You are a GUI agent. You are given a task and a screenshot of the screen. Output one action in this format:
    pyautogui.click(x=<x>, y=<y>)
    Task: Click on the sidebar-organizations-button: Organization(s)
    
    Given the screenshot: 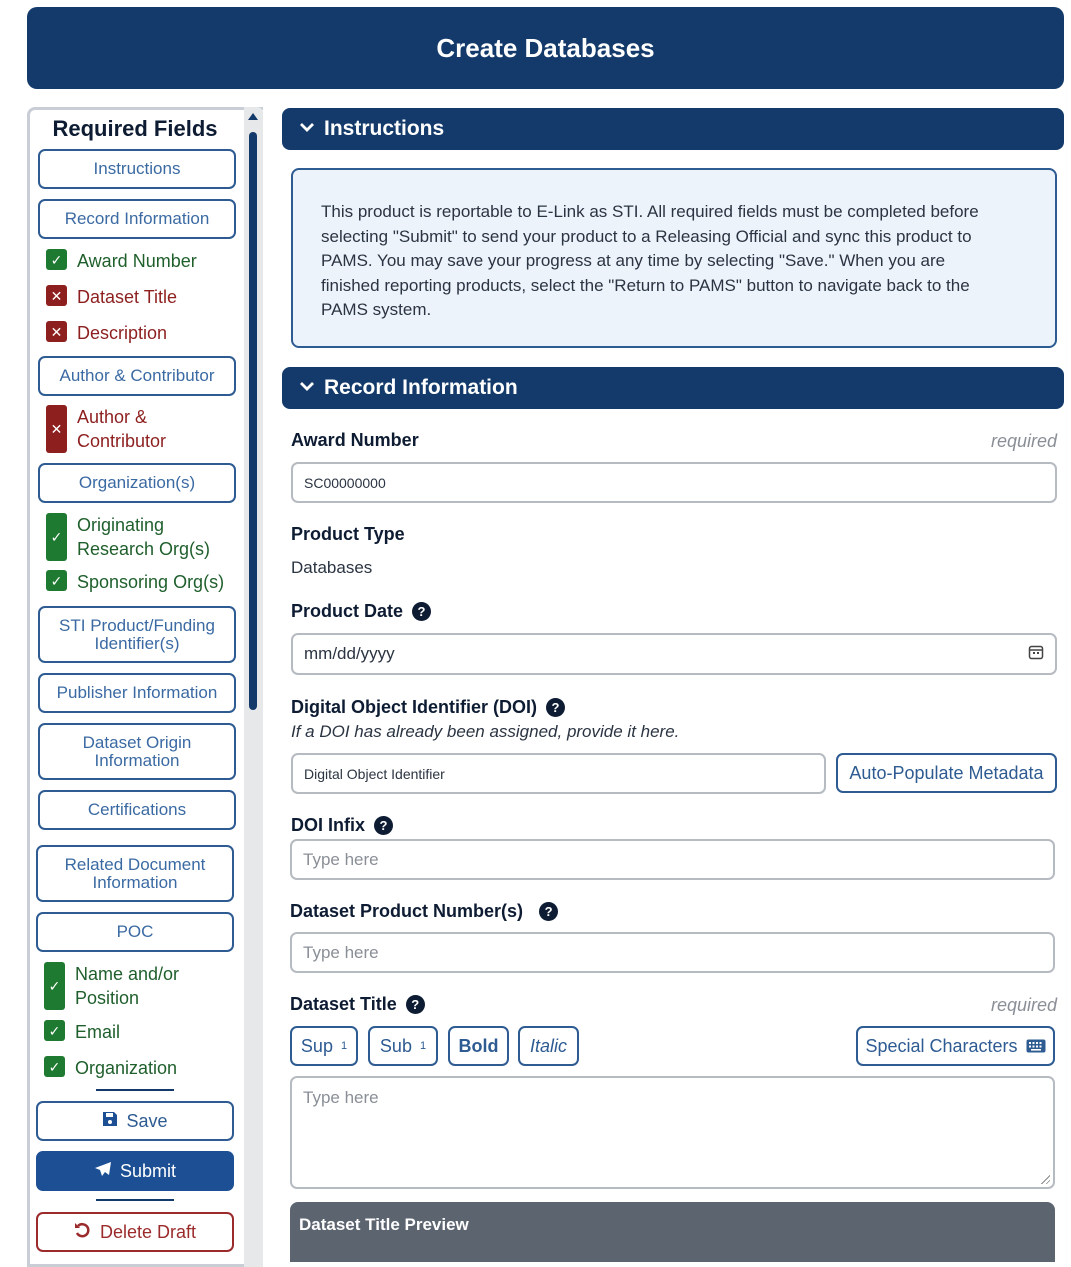 What is the action you would take?
    pyautogui.click(x=137, y=483)
    